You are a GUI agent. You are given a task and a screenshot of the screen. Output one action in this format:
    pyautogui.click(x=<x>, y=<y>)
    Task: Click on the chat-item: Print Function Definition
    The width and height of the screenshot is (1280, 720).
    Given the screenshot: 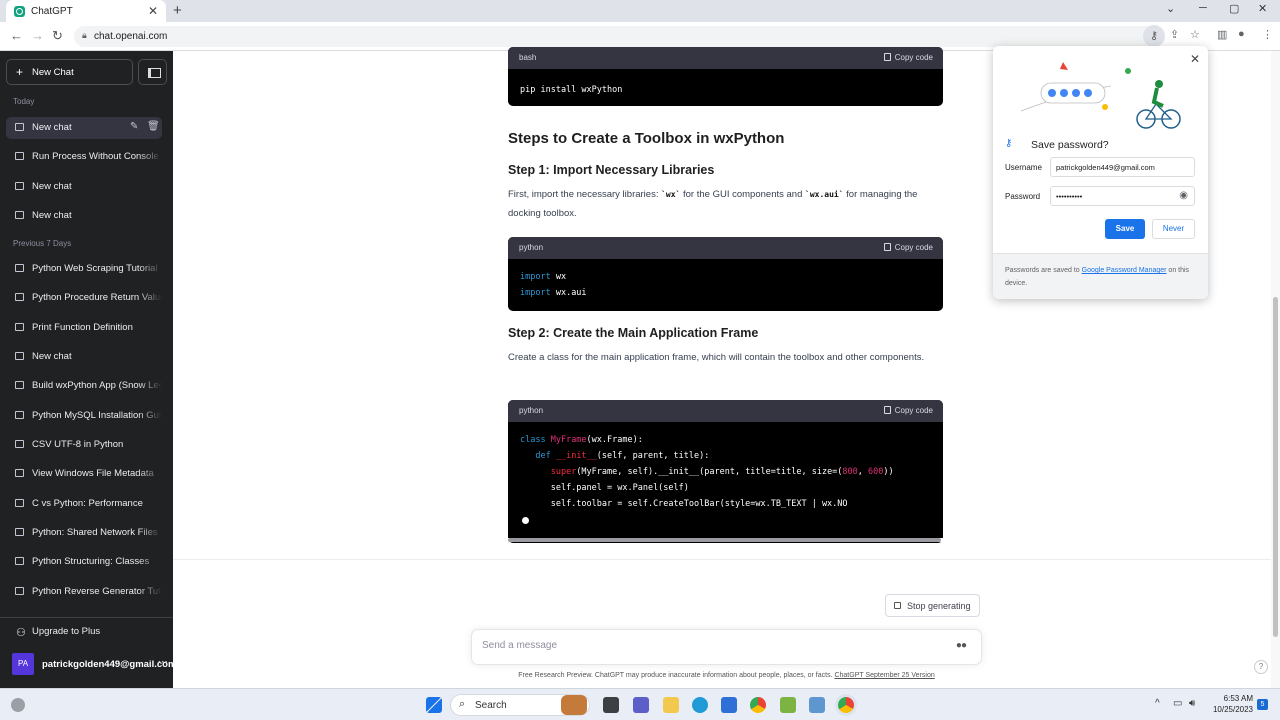 What is the action you would take?
    pyautogui.click(x=84, y=328)
    